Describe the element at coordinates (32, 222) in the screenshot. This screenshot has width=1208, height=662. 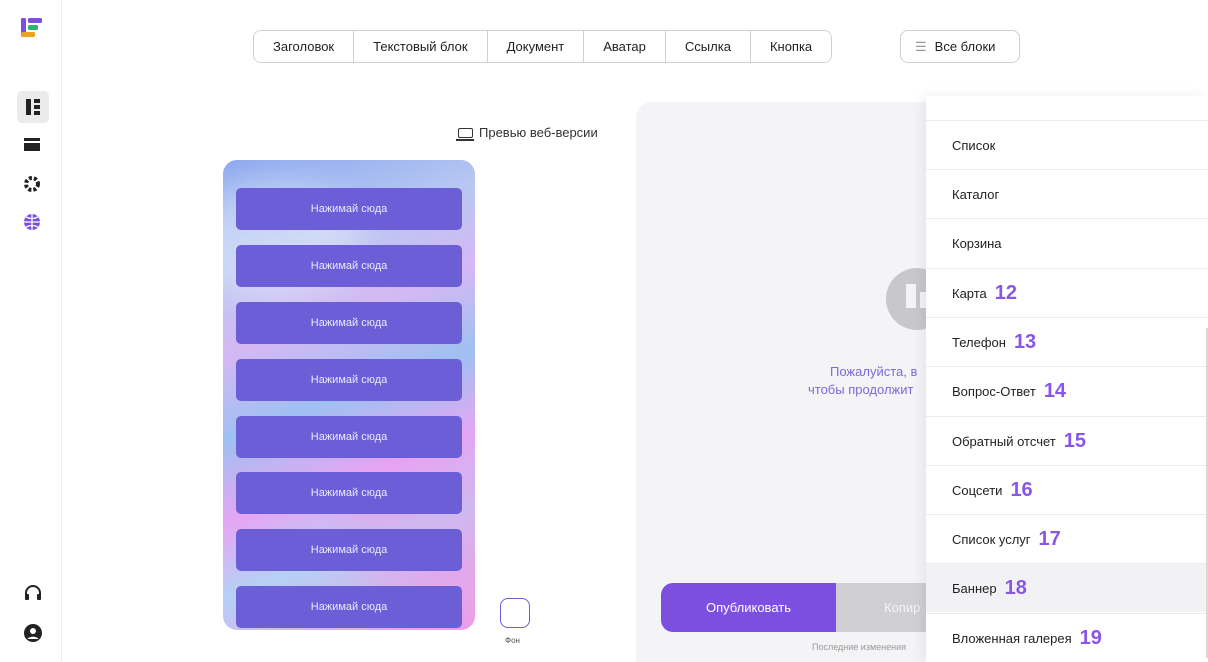
I see `globe-icon` at that location.